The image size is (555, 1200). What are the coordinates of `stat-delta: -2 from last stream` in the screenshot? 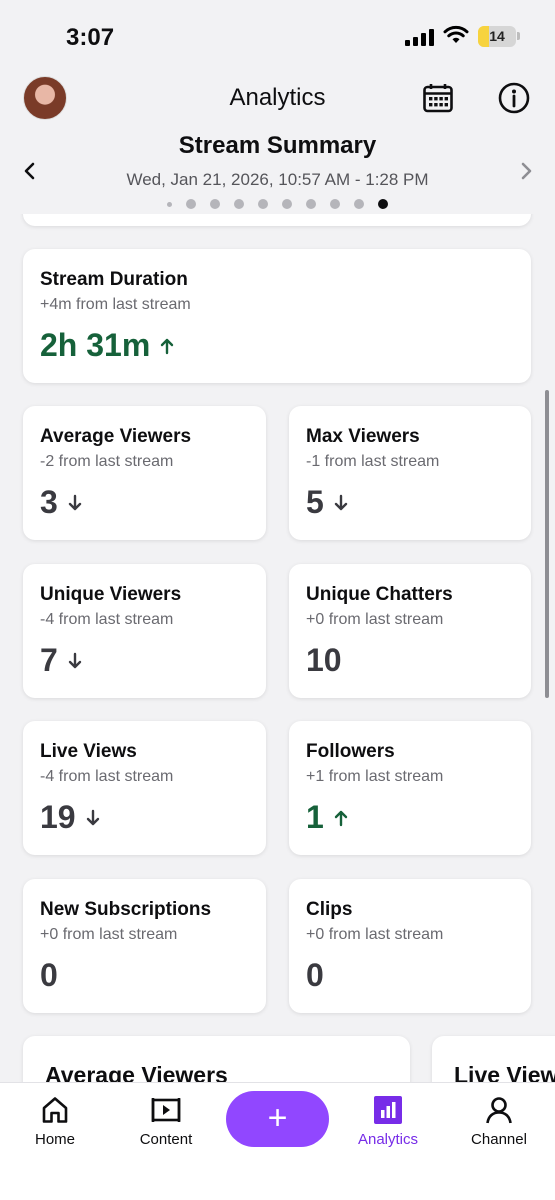 It's located at (107, 461).